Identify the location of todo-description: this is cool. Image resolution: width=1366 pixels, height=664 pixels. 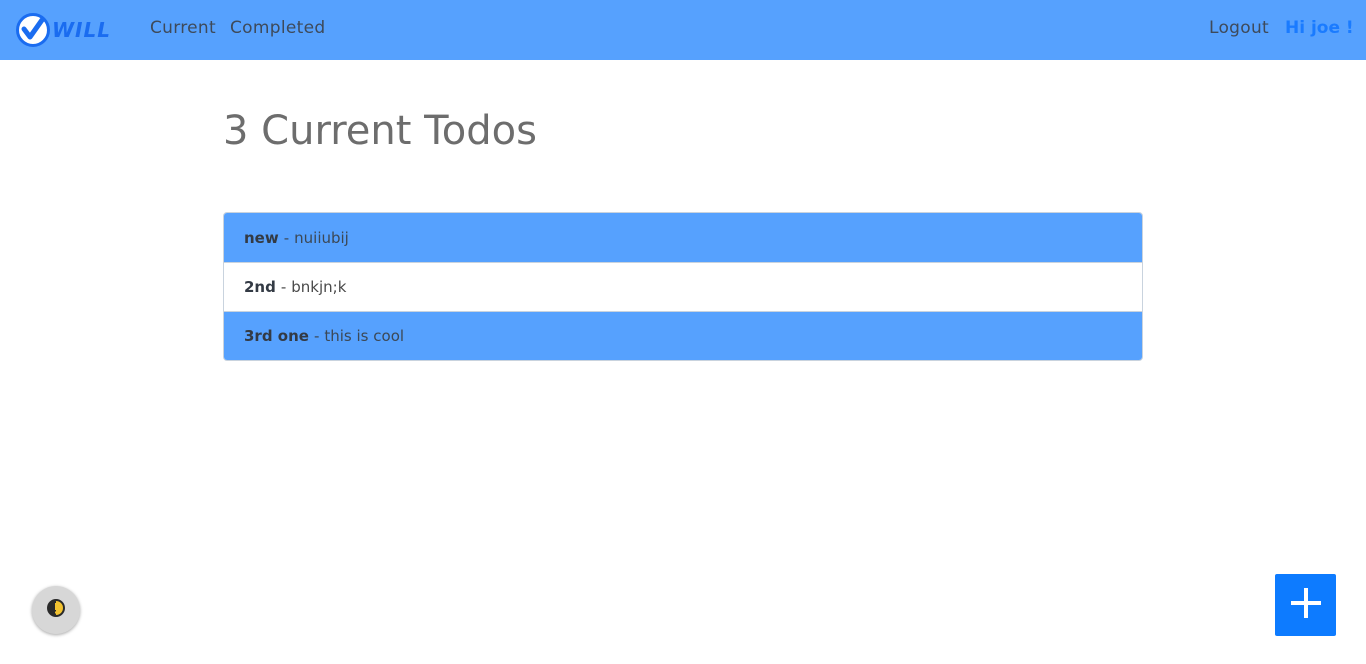
(364, 336).